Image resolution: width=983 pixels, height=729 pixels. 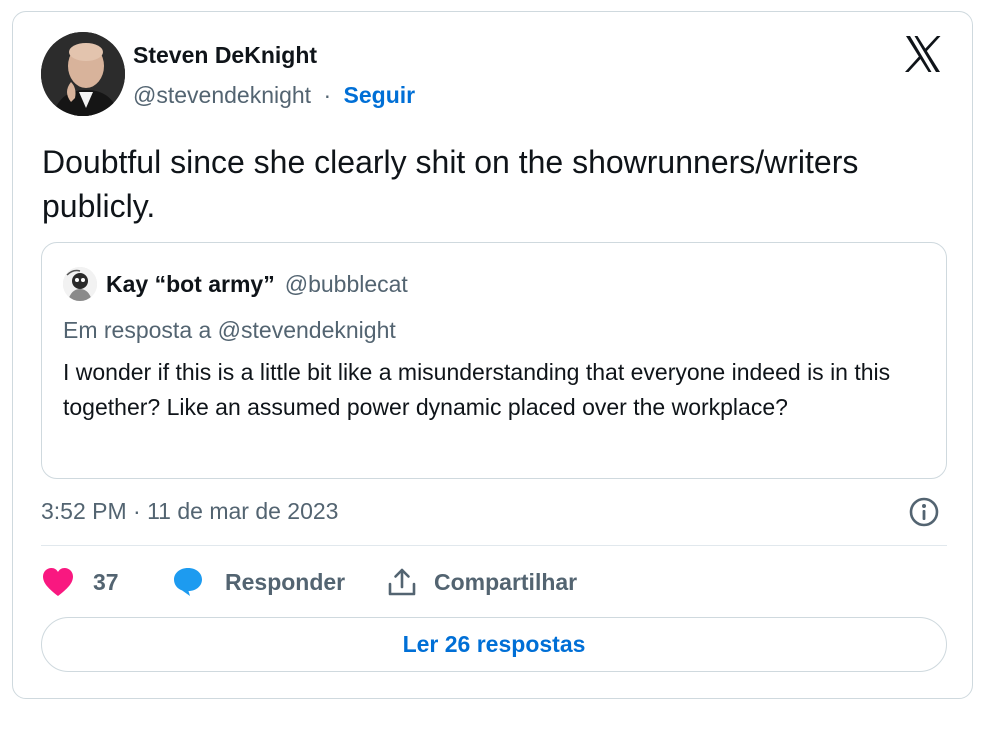 What do you see at coordinates (924, 512) in the screenshot?
I see `info-icon` at bounding box center [924, 512].